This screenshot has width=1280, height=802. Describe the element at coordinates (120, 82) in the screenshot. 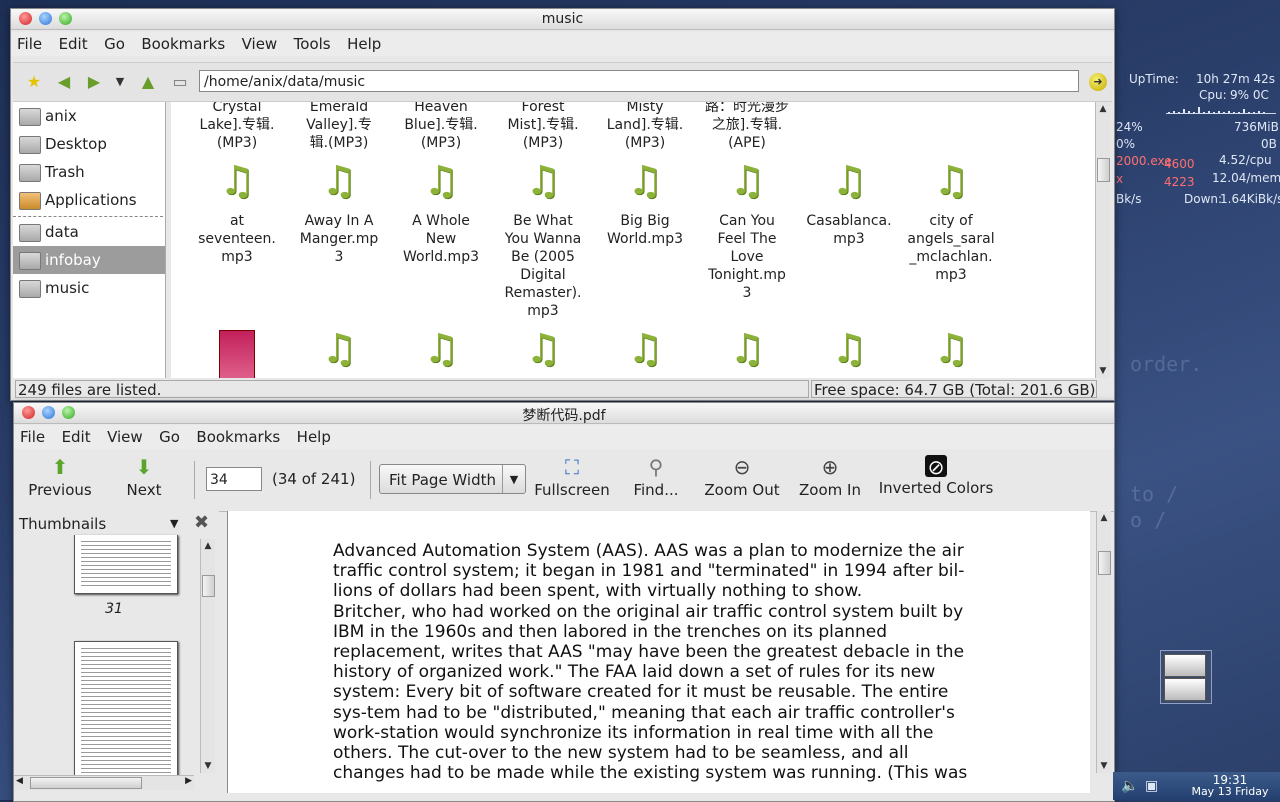

I see `history-dropdown-icon: ▼` at that location.